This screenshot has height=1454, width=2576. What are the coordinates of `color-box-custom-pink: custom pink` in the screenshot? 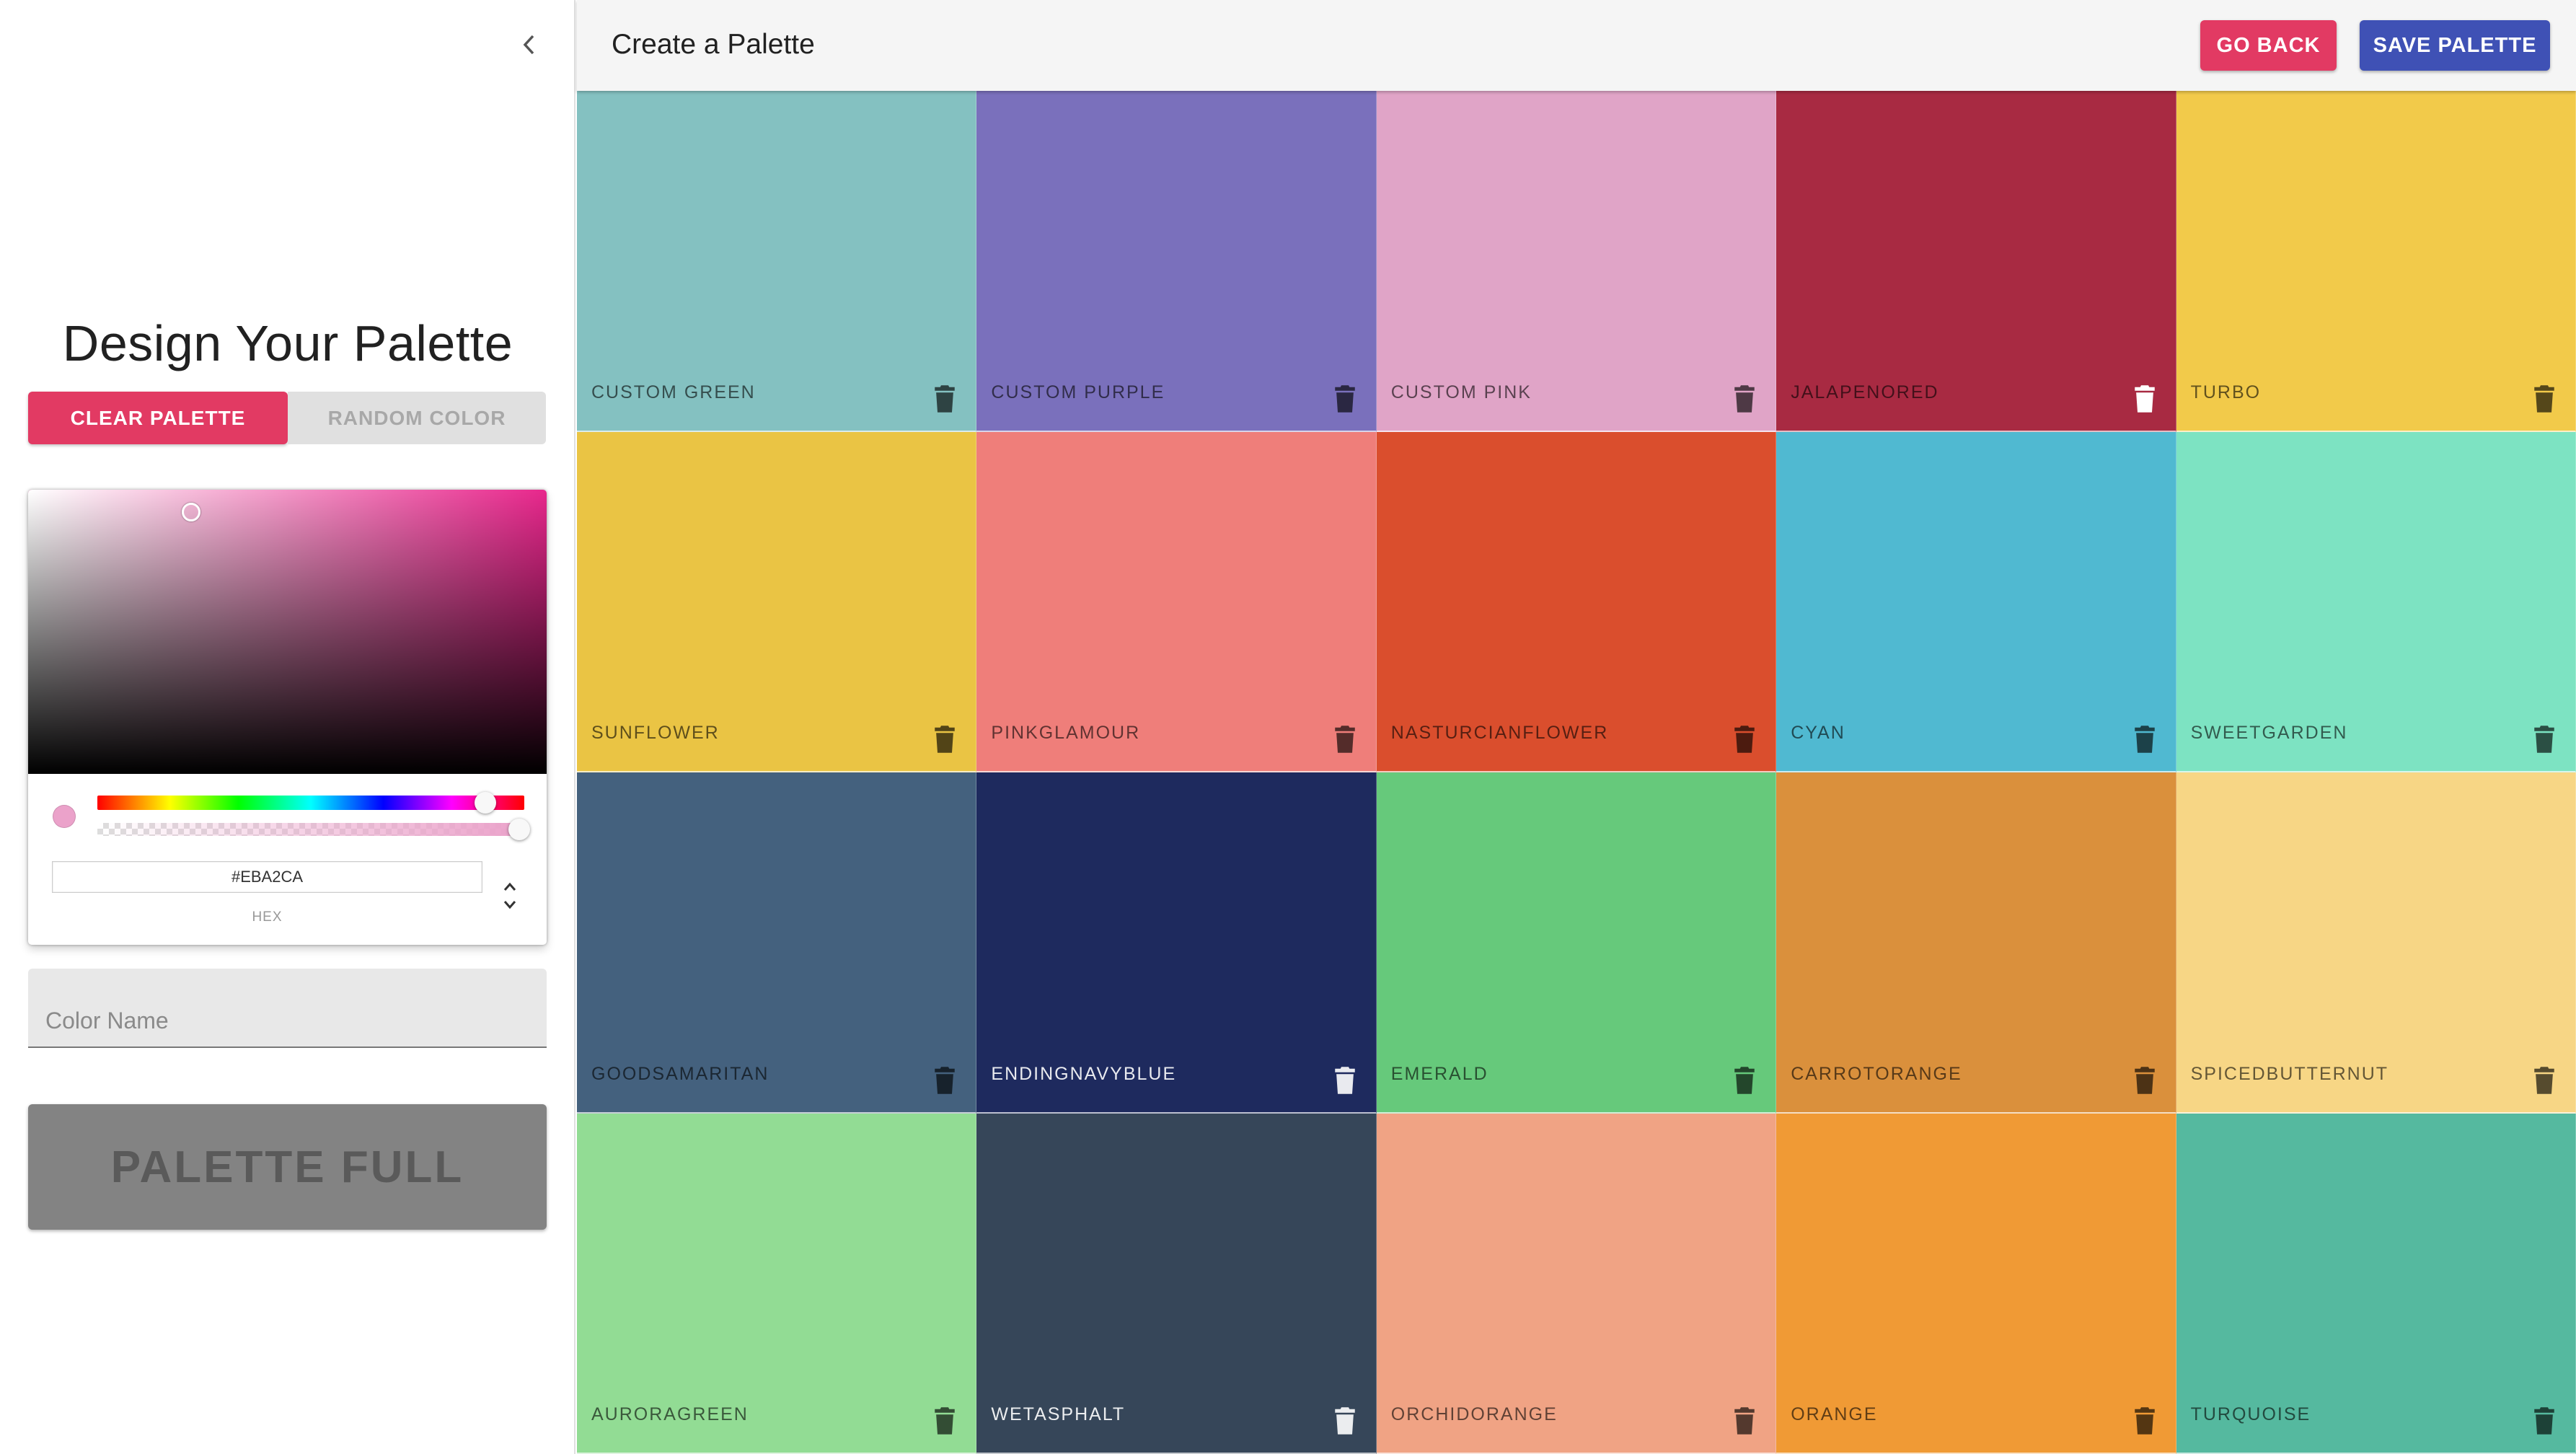 It's located at (1576, 261).